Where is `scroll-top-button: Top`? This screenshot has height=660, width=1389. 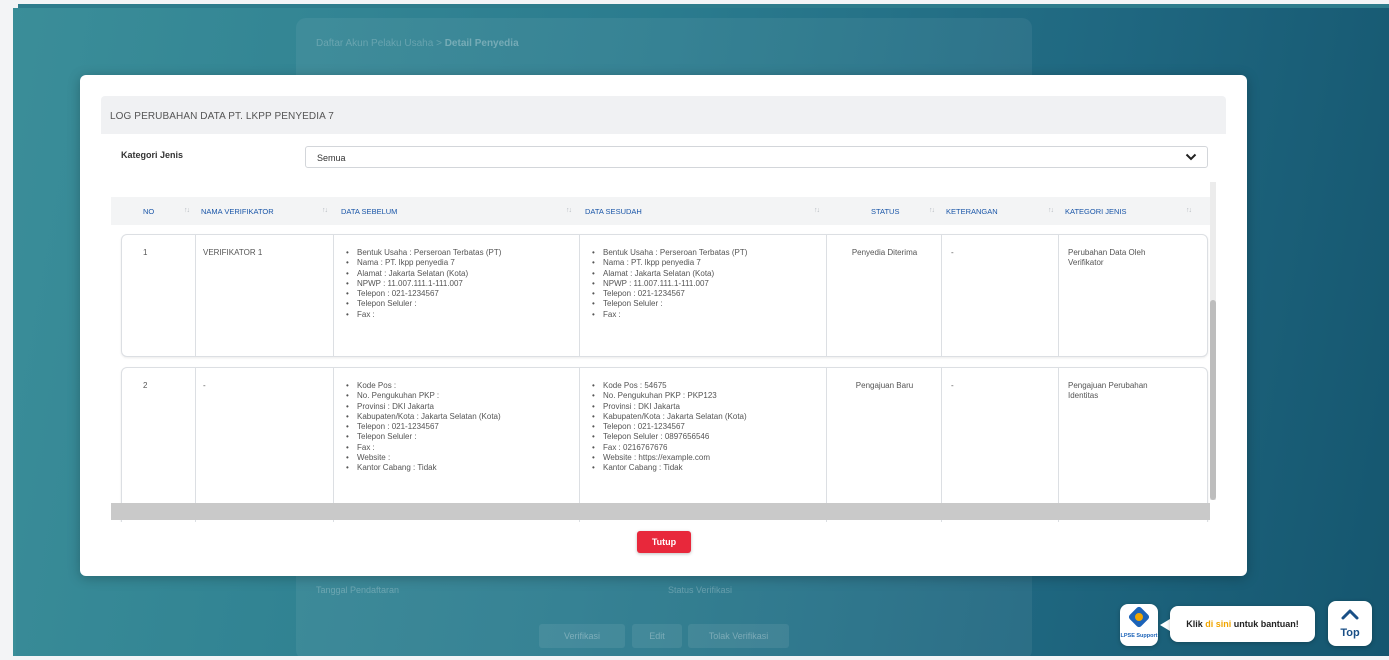 scroll-top-button: Top is located at coordinates (1350, 623).